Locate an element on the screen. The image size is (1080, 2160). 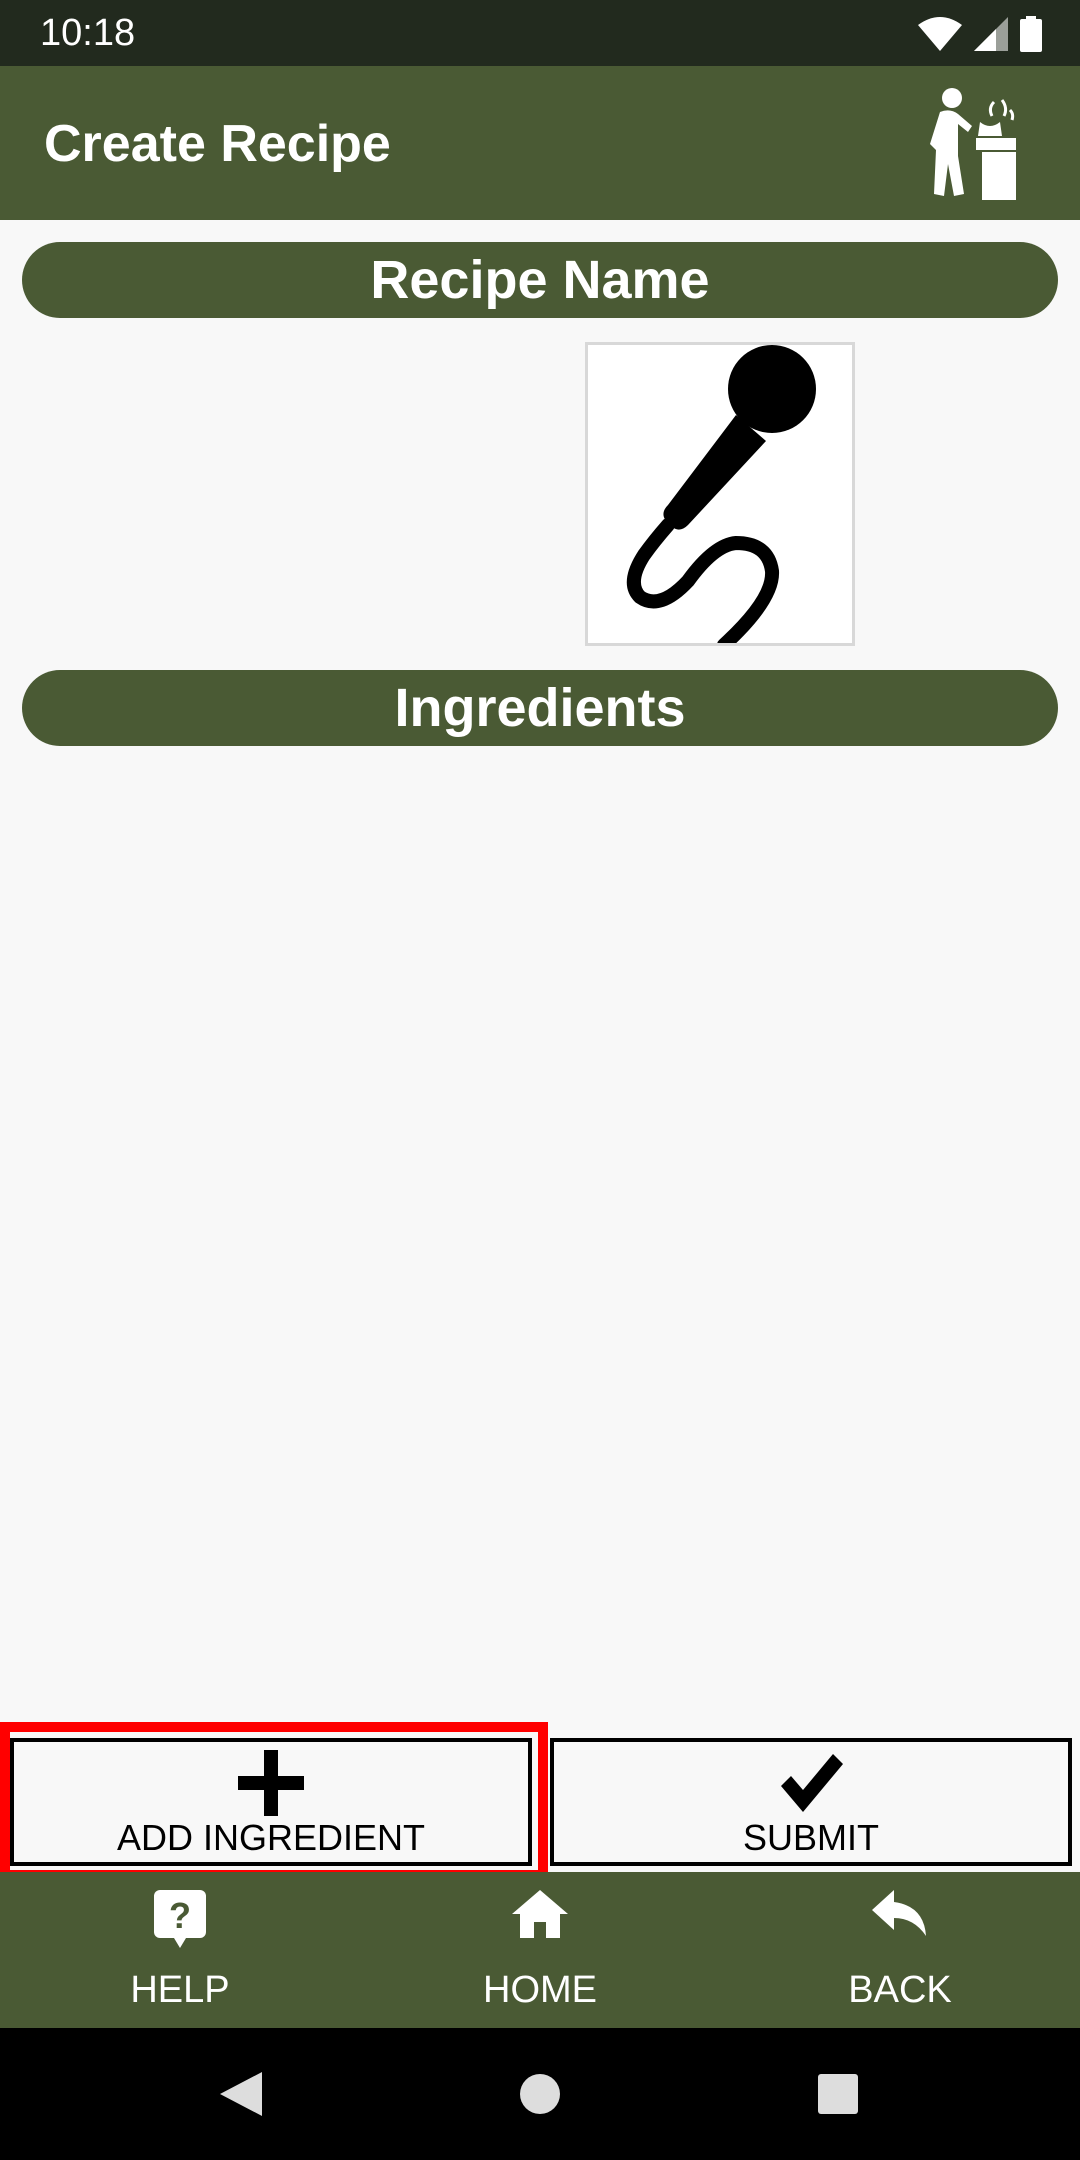
microphone-icon is located at coordinates (721, 494).